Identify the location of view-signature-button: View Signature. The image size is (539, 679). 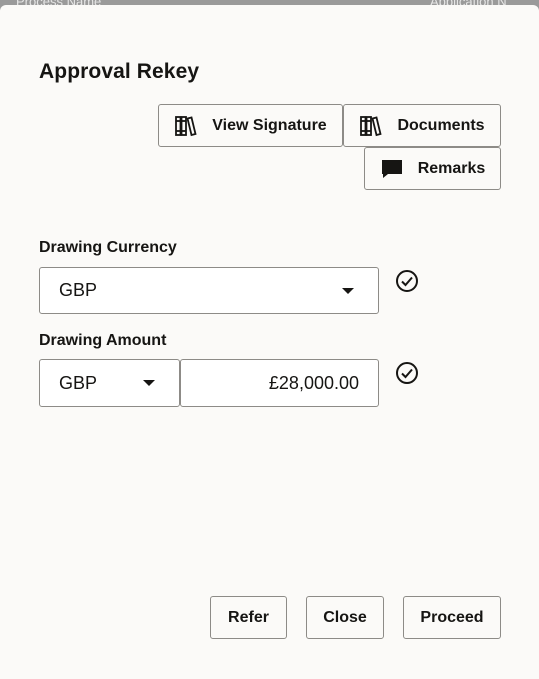
(250, 125).